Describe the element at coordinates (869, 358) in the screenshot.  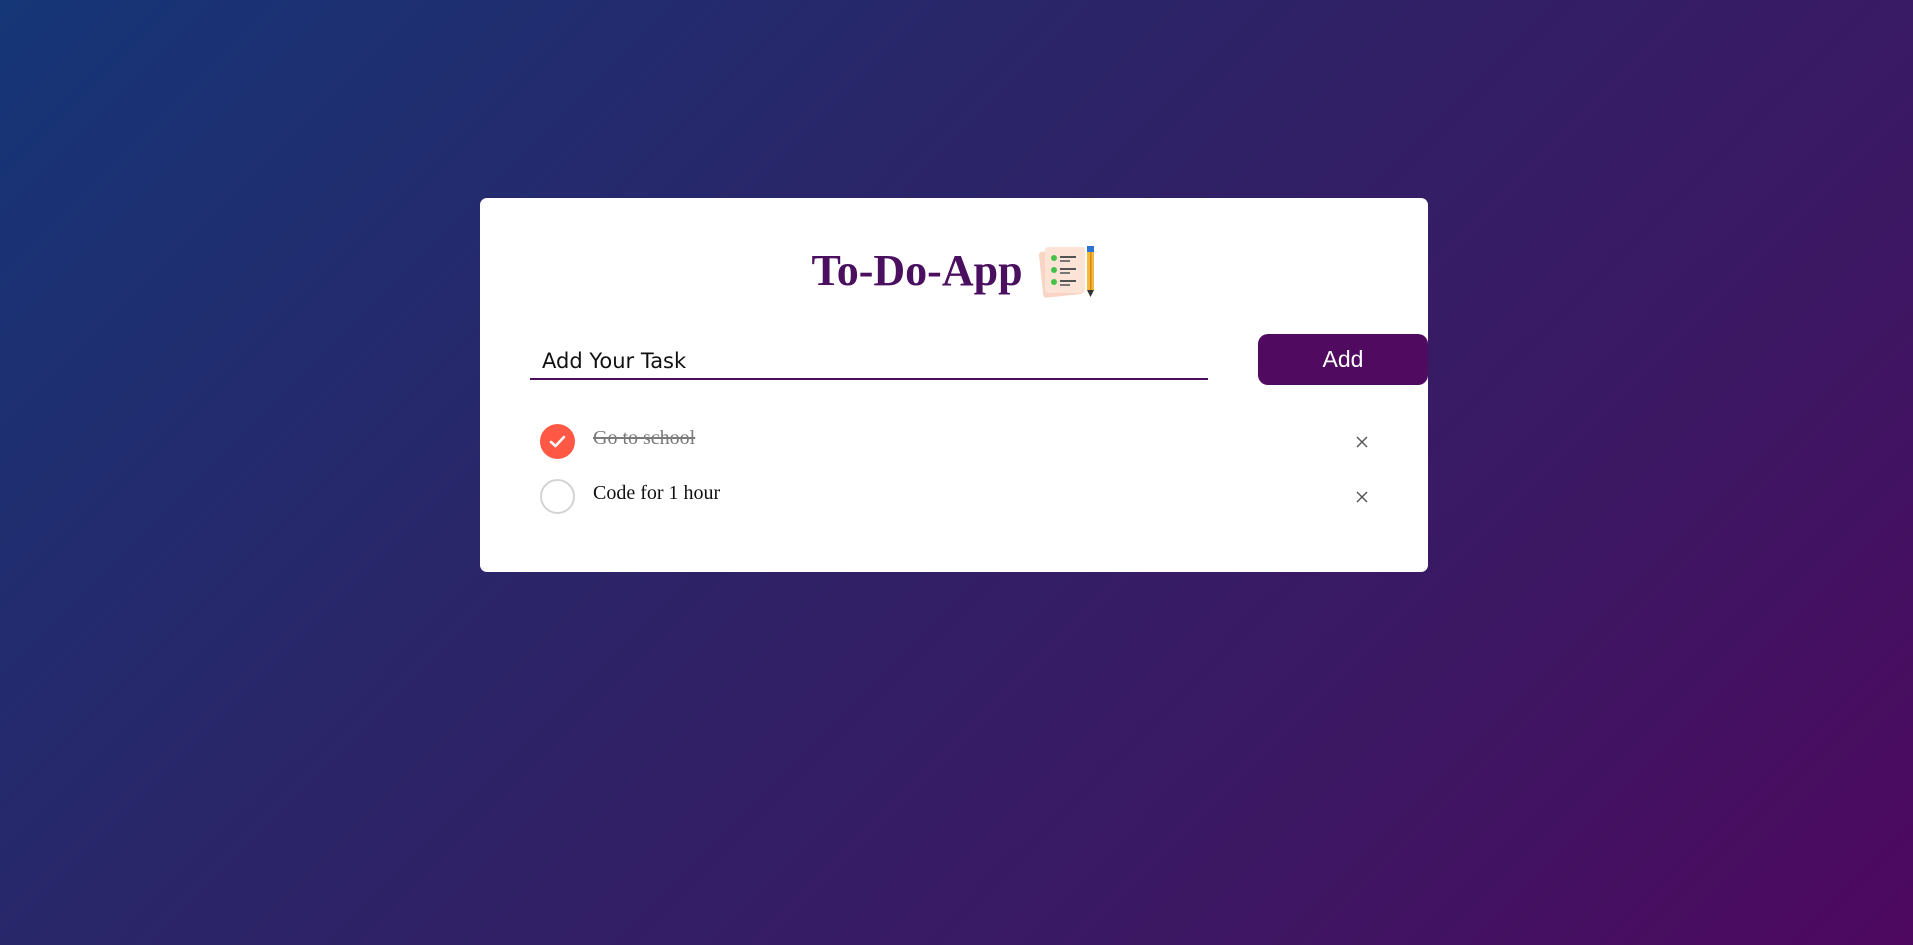
I see `task-input` at that location.